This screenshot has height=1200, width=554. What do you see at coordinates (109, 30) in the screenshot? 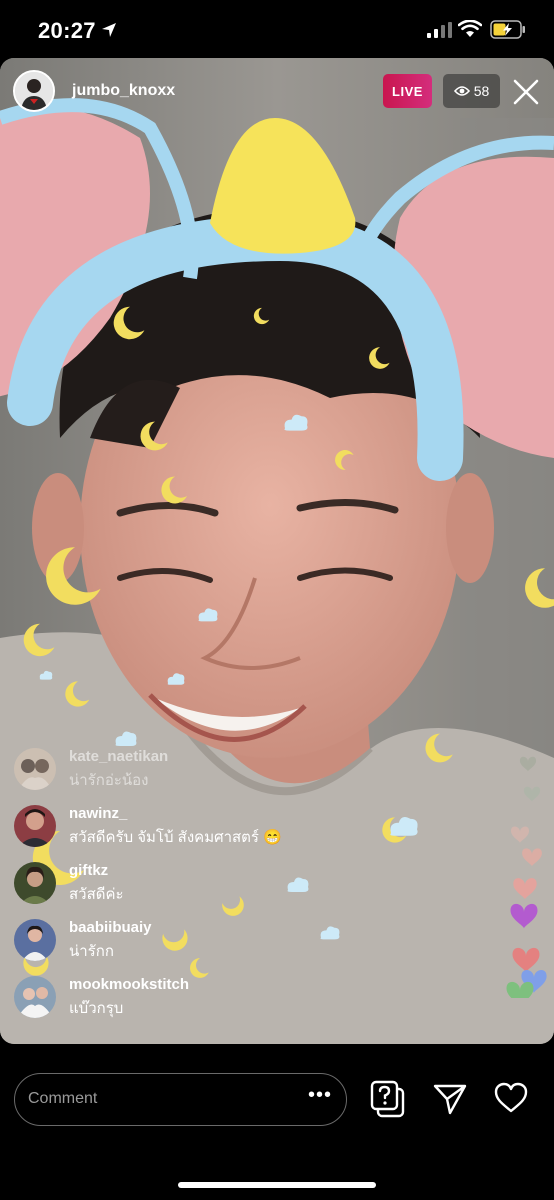
I see `location-arrow-icon` at bounding box center [109, 30].